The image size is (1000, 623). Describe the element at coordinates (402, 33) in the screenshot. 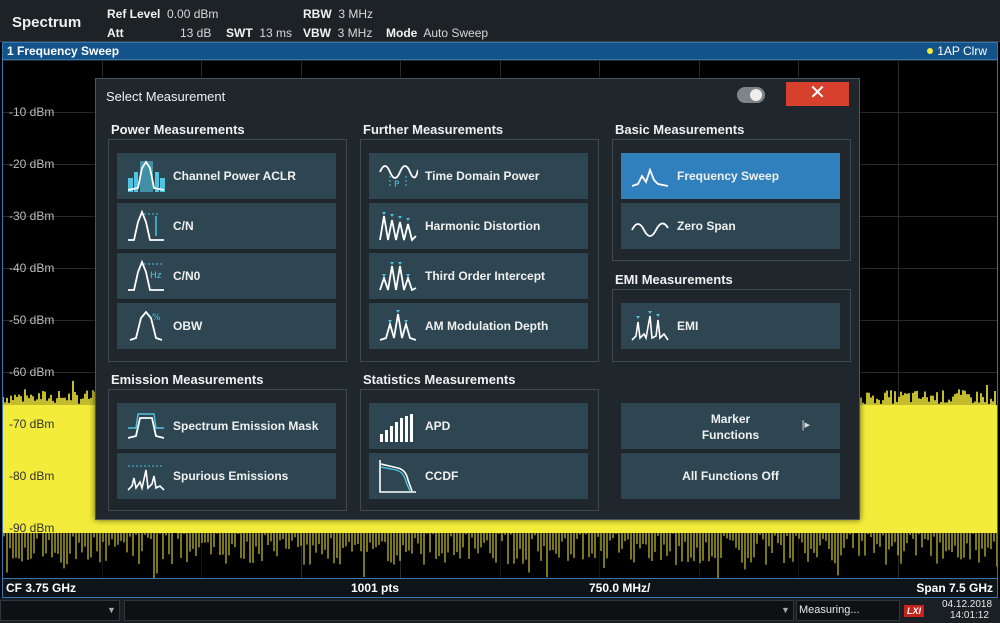

I see `mode-label: Mode` at that location.